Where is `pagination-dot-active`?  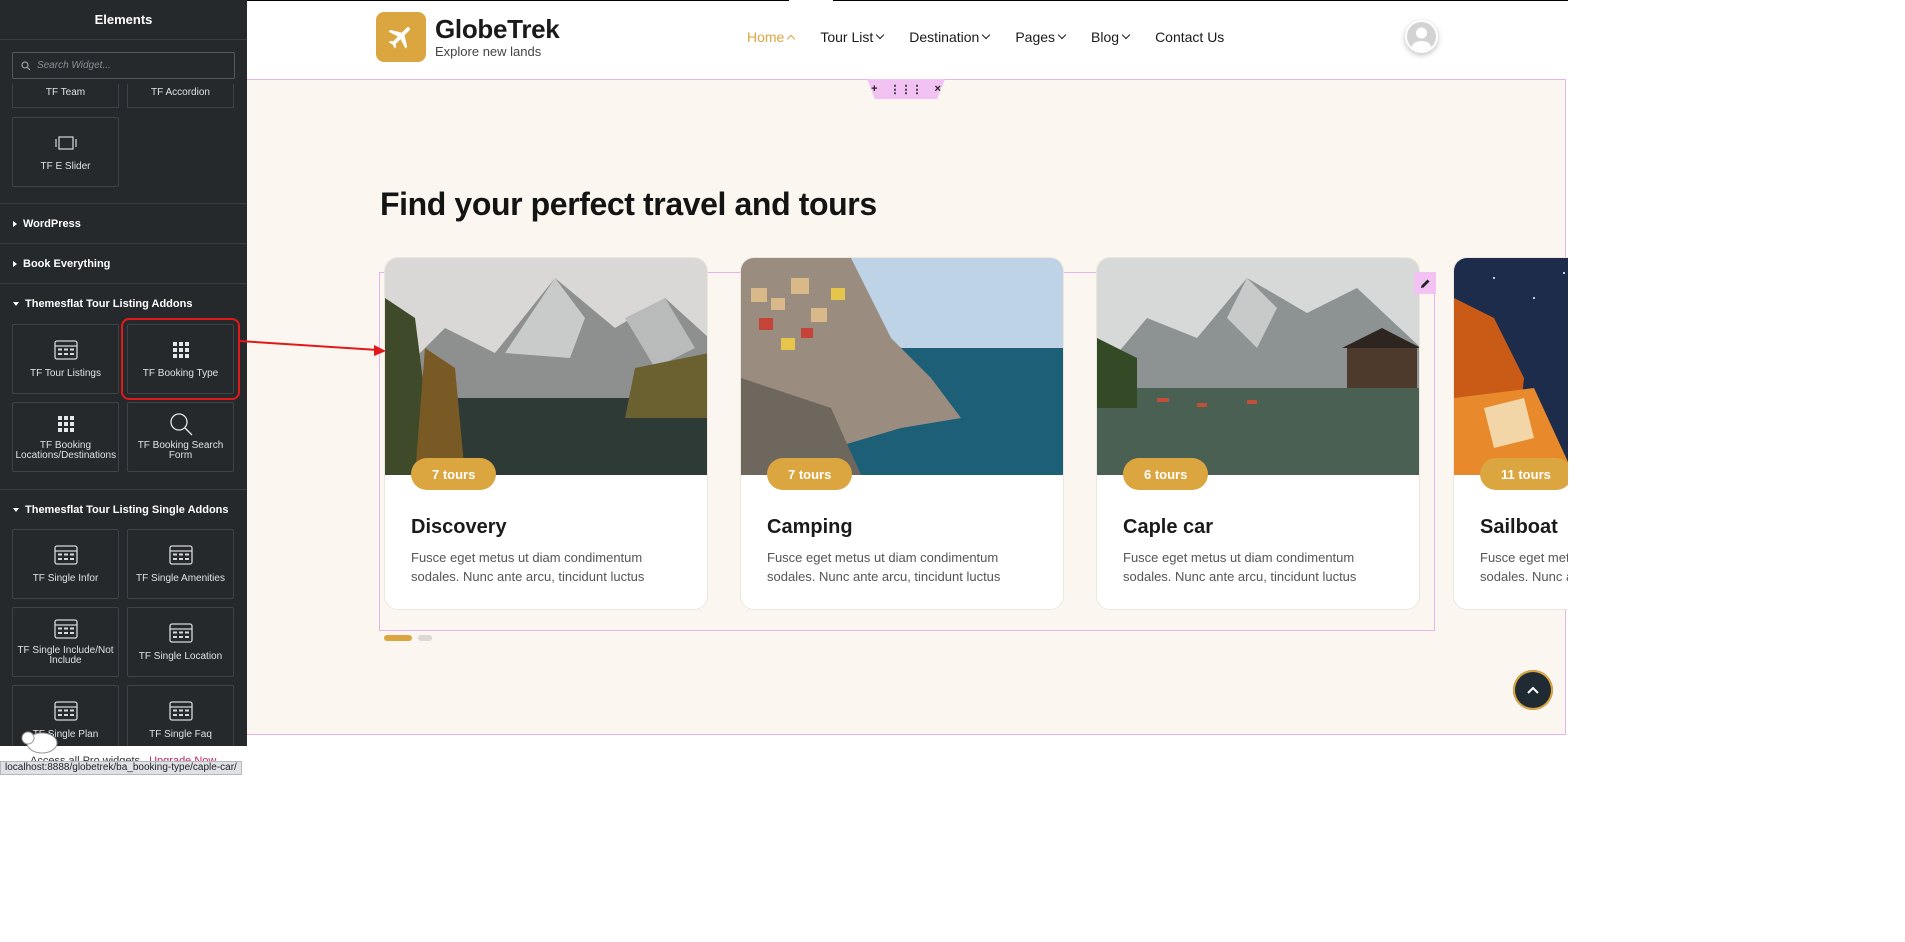
pagination-dot-active is located at coordinates (398, 638).